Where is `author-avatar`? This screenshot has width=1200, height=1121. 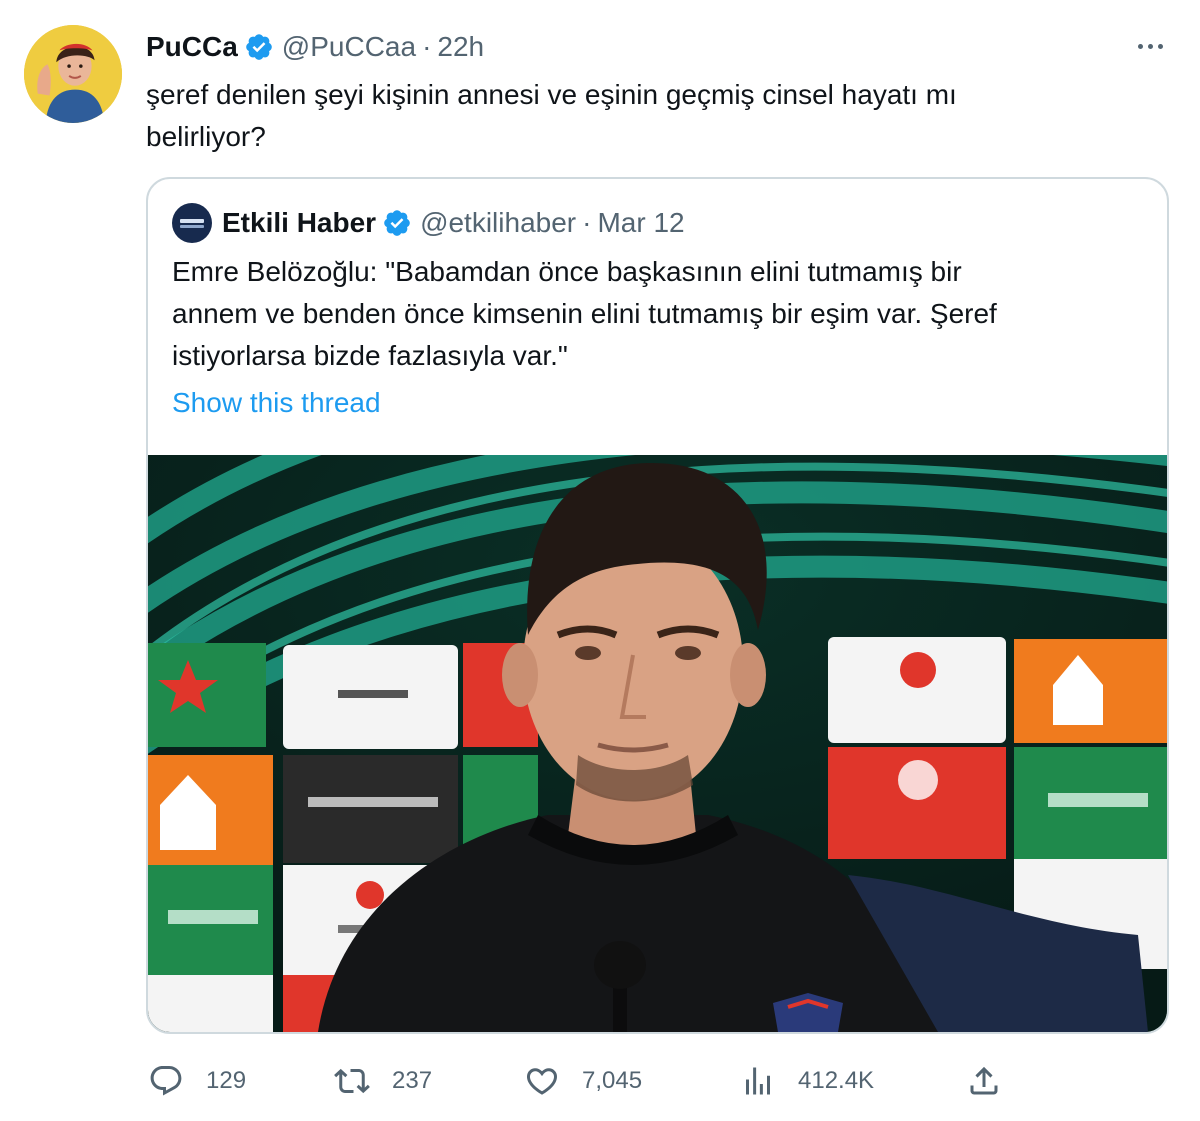
author-avatar is located at coordinates (73, 74).